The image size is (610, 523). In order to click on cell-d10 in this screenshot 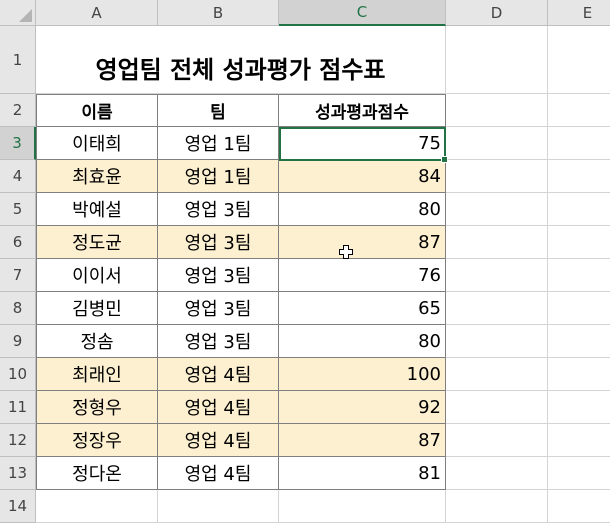, I will do `click(497, 374)`.